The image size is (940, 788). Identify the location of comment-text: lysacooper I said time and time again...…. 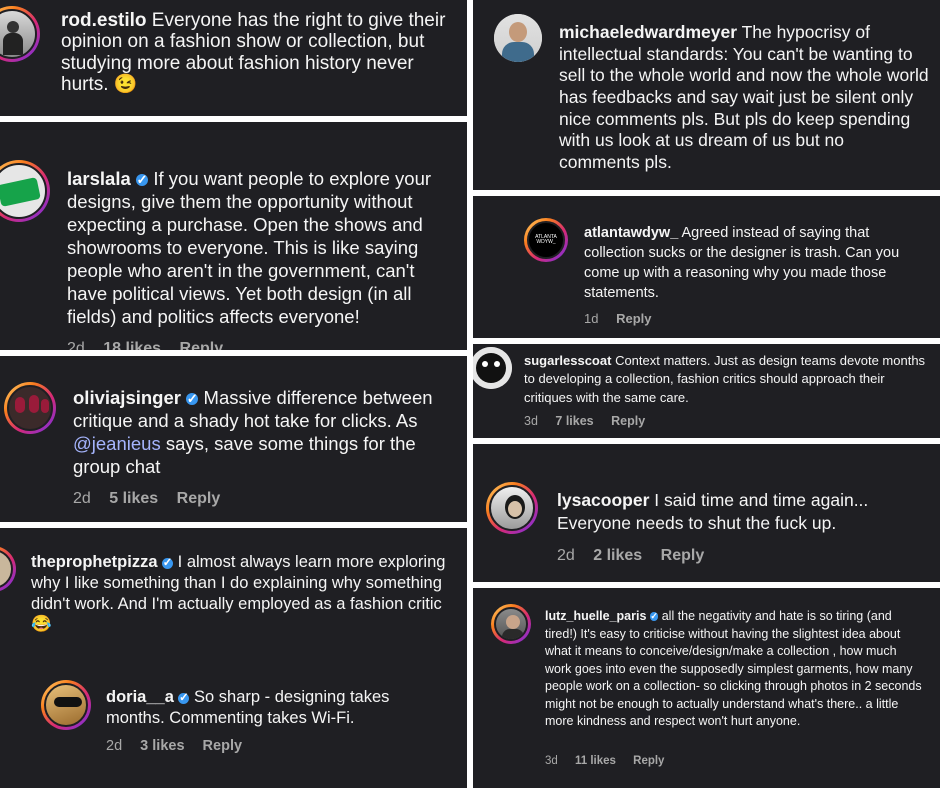
(737, 512).